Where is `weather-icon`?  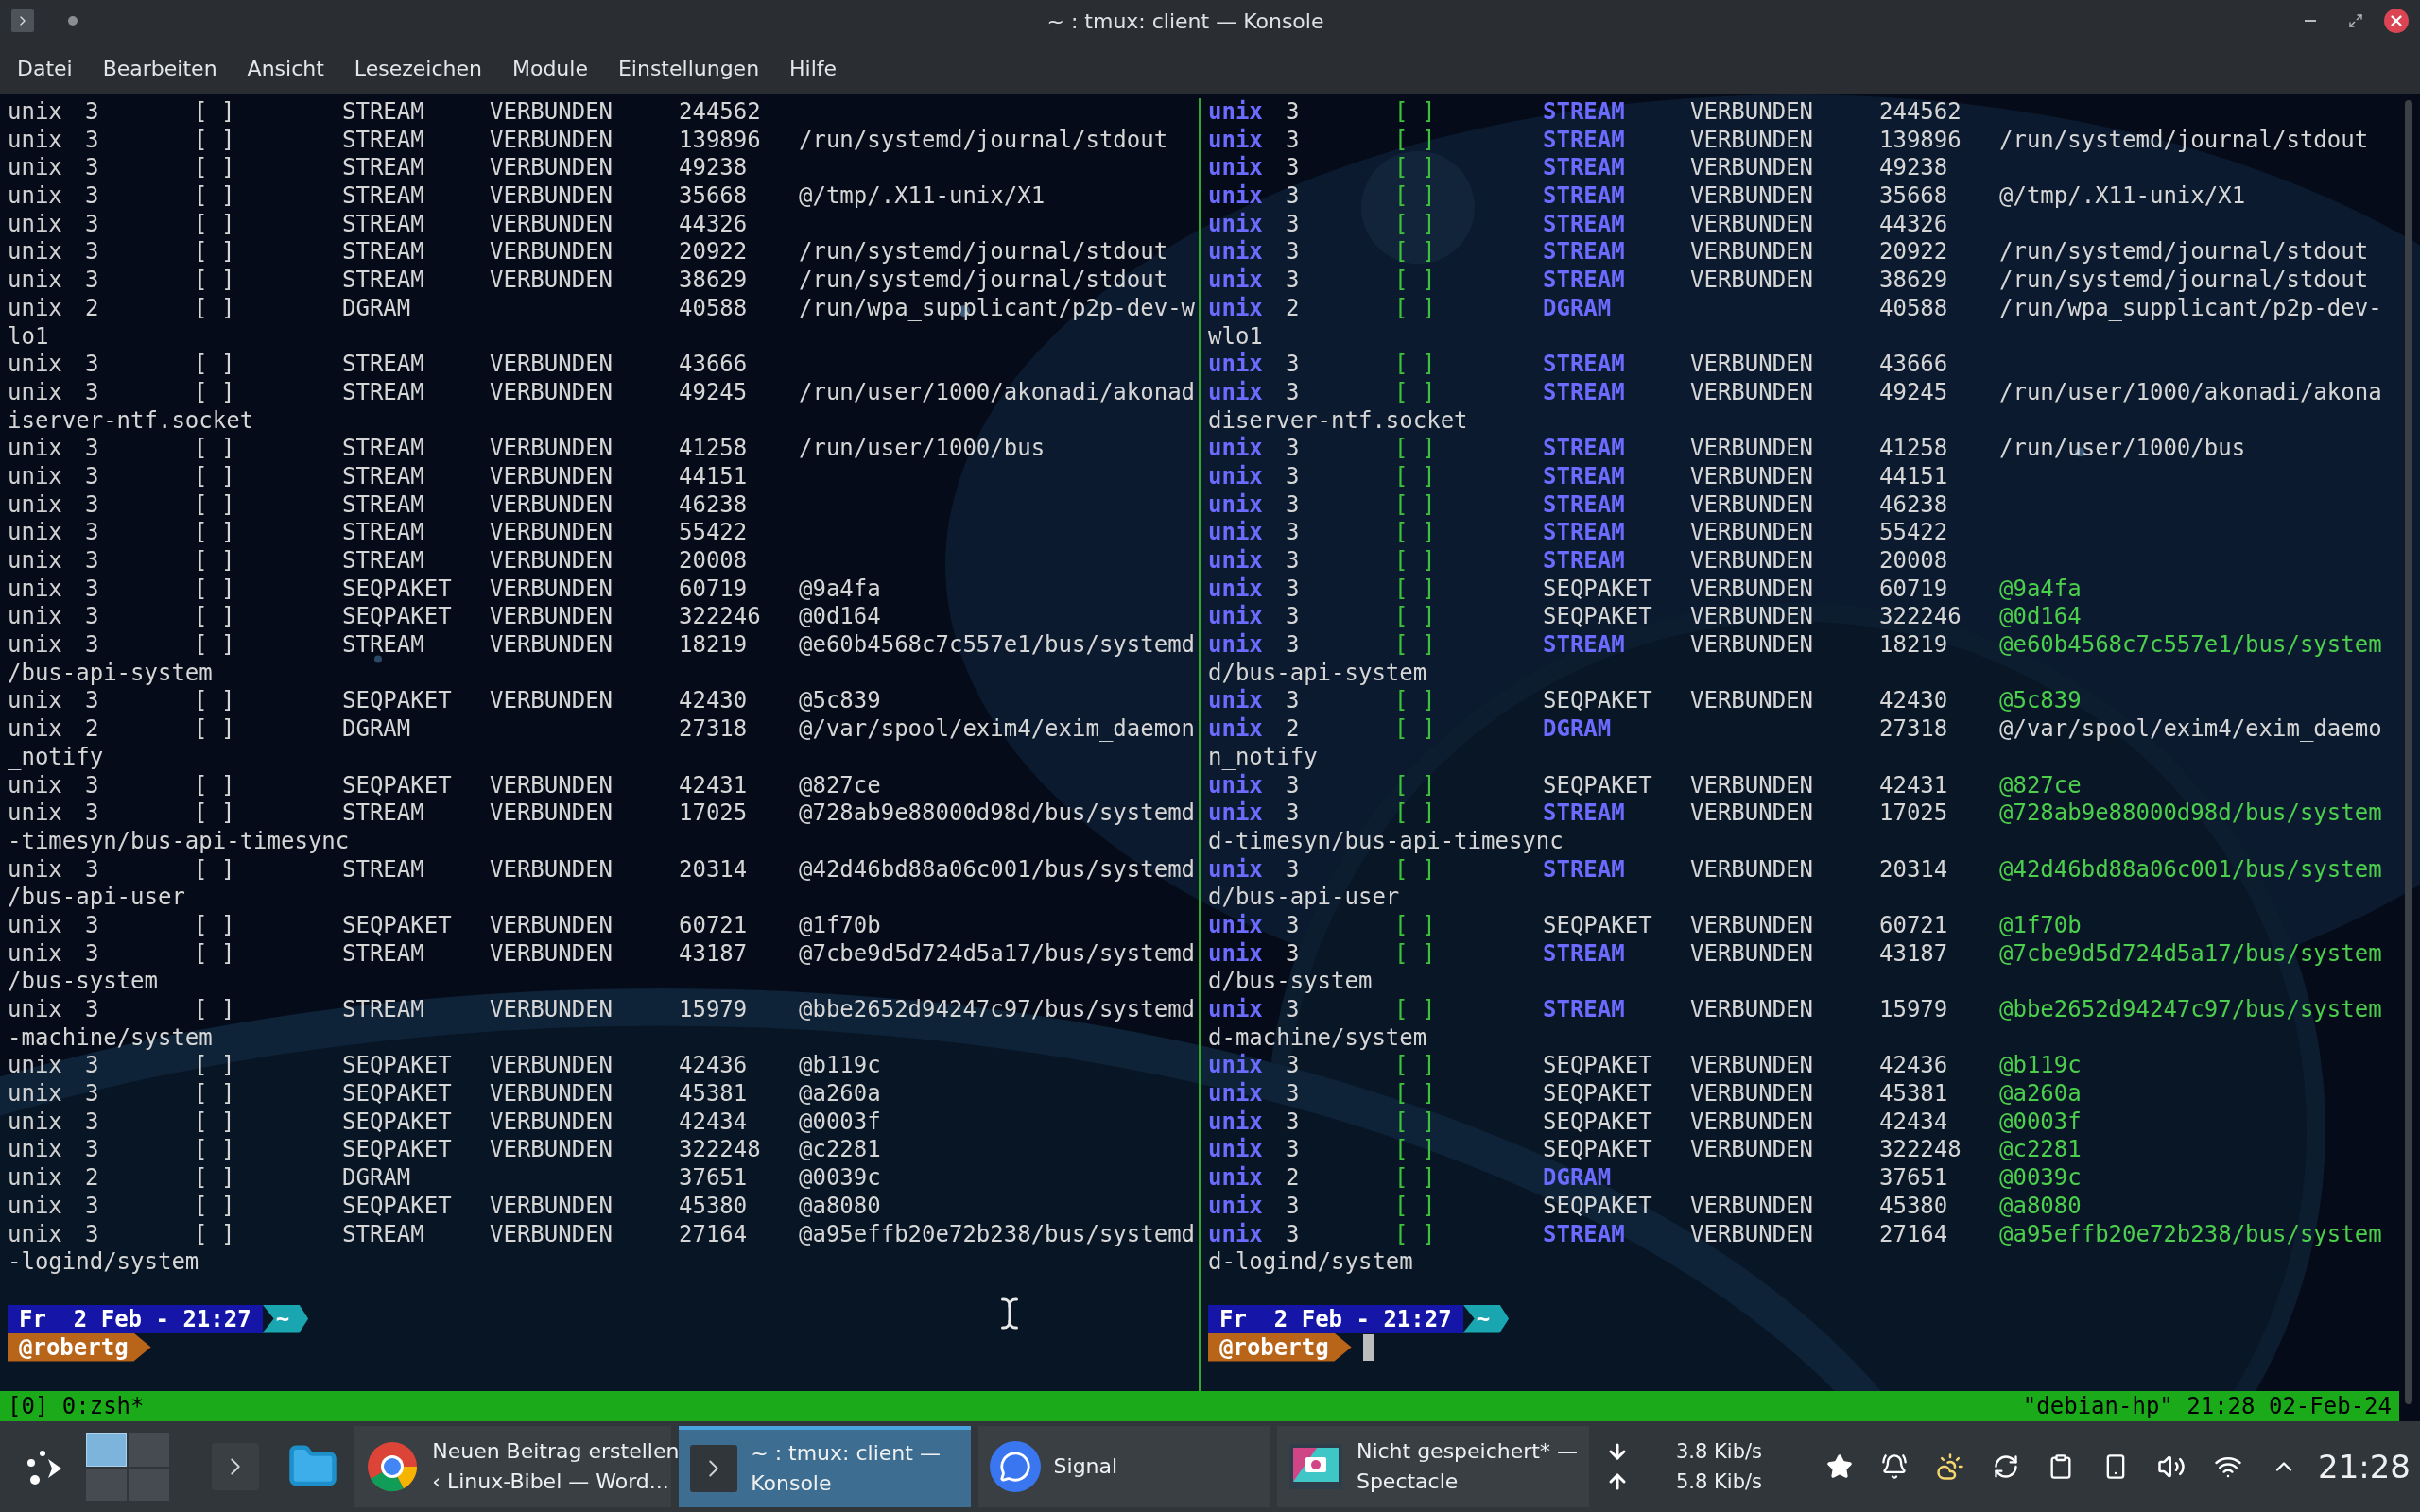 weather-icon is located at coordinates (1950, 1466).